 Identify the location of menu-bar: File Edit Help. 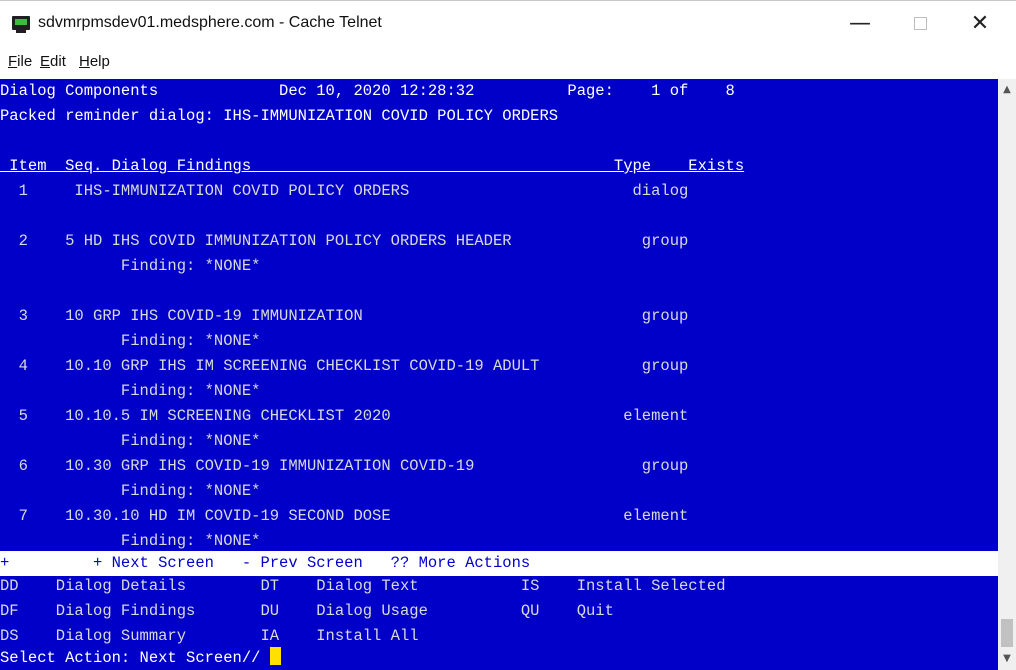
(508, 63).